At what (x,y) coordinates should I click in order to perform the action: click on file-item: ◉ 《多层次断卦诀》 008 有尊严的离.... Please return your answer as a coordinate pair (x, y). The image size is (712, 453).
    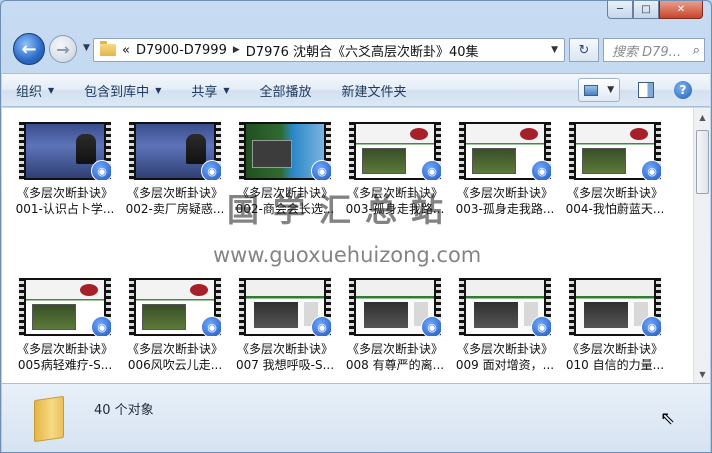
    Looking at the image, I should click on (395, 322).